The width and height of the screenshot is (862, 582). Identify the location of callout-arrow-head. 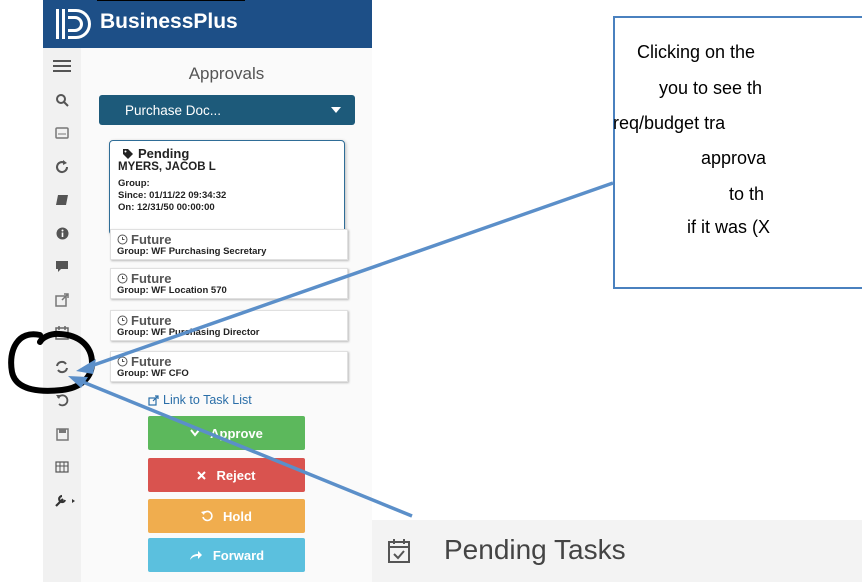
(86, 366).